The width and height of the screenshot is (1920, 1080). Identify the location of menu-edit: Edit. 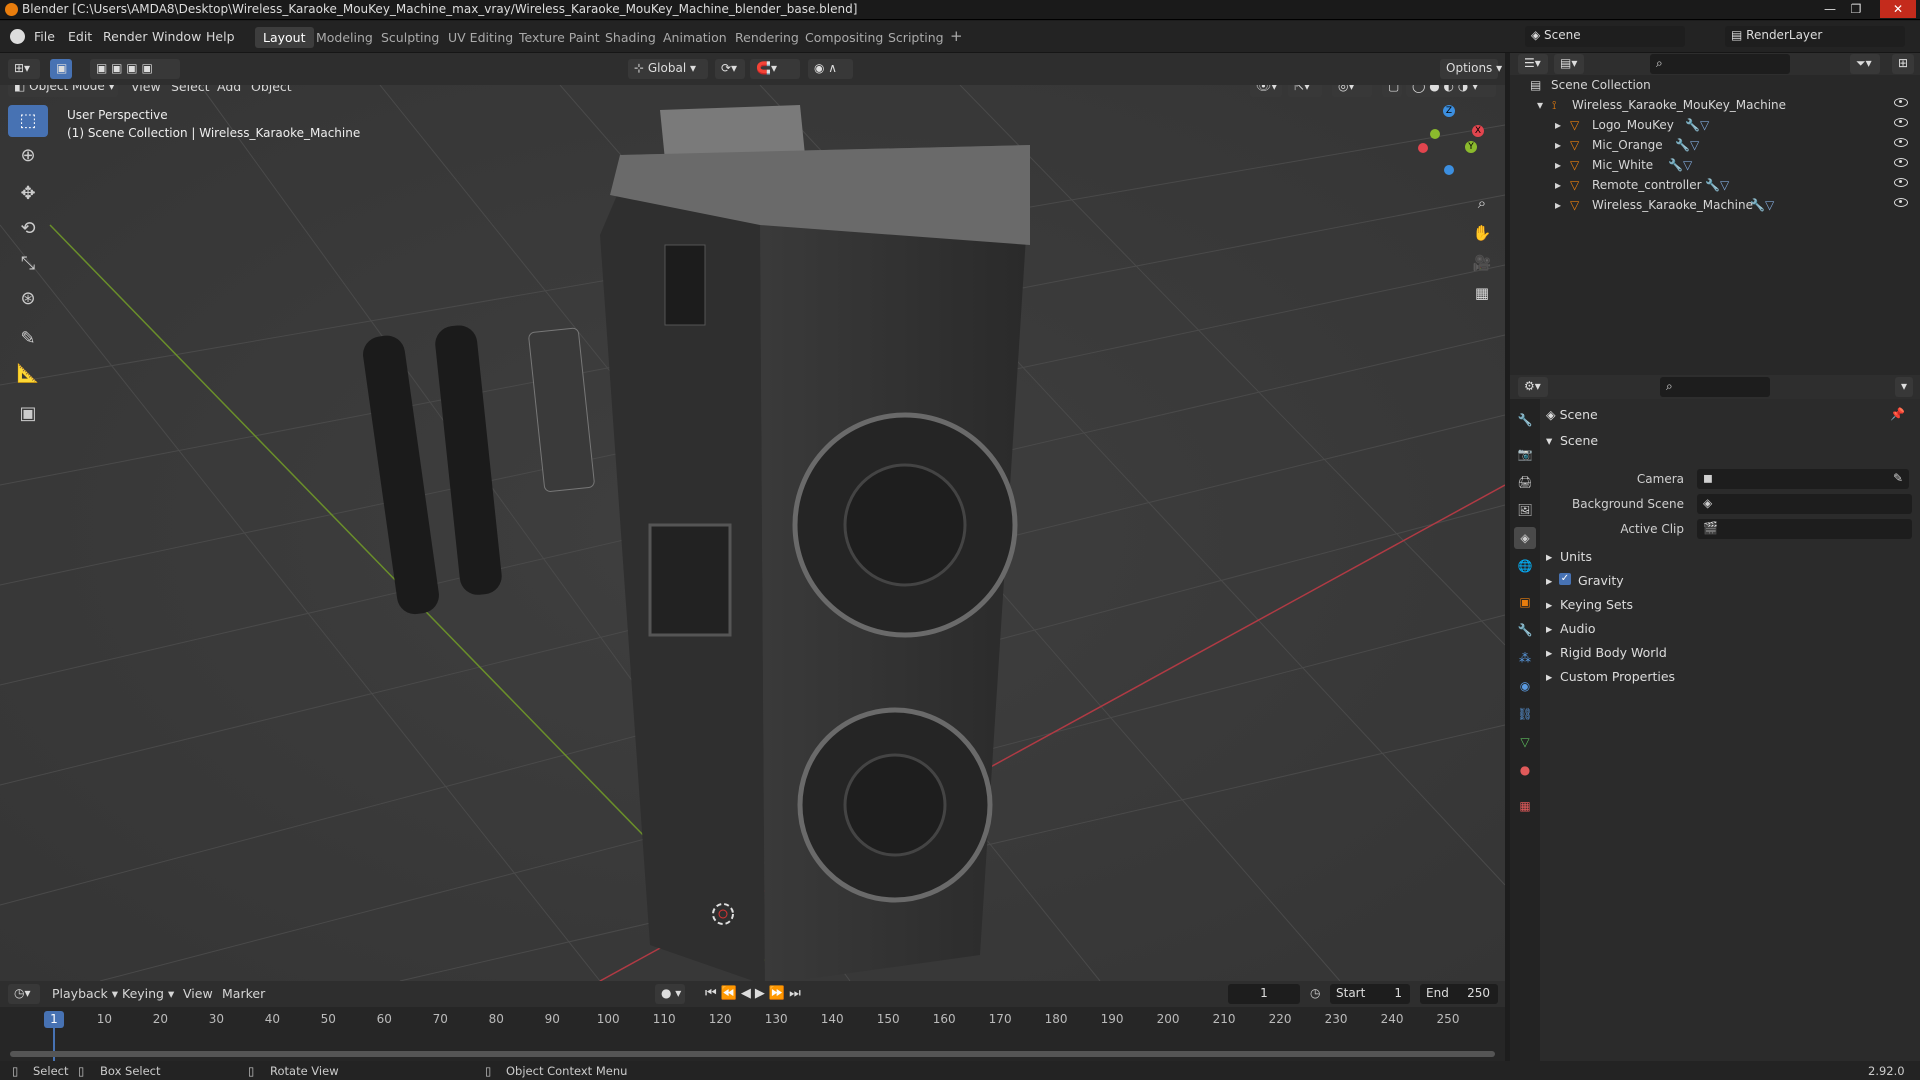
(80, 36).